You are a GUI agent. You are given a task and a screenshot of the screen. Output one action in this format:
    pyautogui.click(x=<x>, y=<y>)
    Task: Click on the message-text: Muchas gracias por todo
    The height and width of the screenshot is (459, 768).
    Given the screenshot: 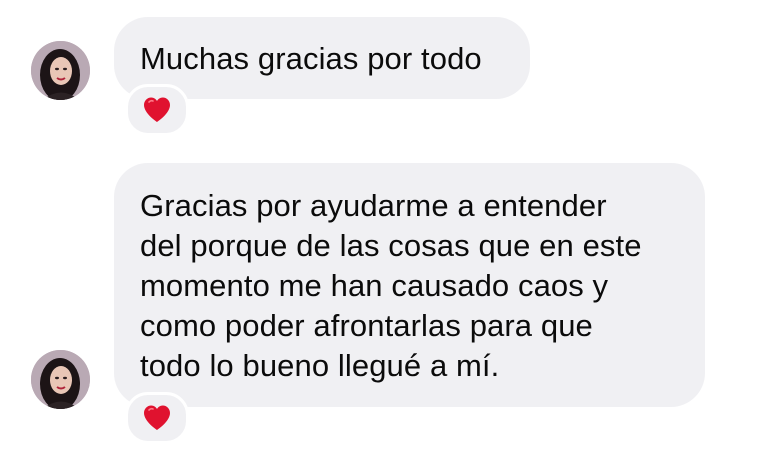 What is the action you would take?
    pyautogui.click(x=311, y=58)
    